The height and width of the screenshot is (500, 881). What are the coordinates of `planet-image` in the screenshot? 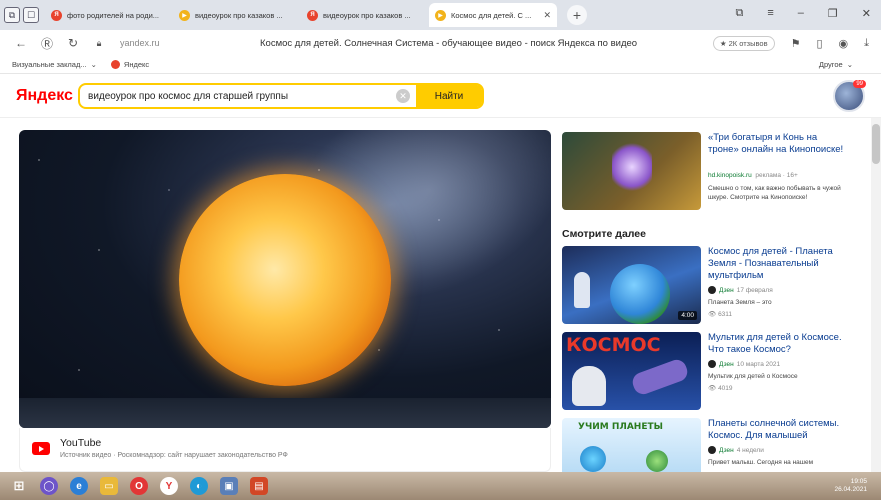 It's located at (657, 461).